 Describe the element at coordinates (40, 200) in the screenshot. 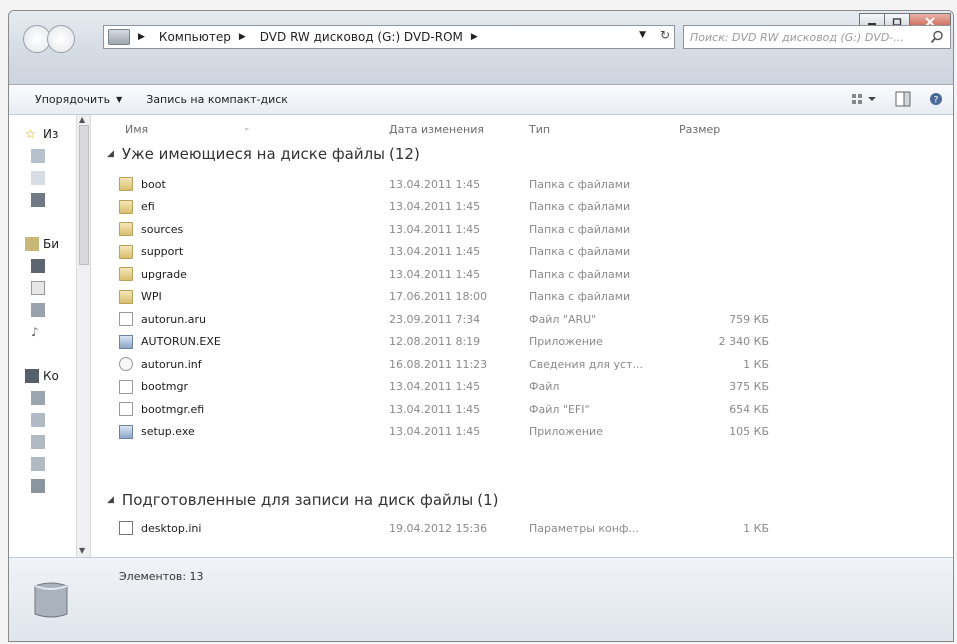

I see `nav-item-desktop` at that location.